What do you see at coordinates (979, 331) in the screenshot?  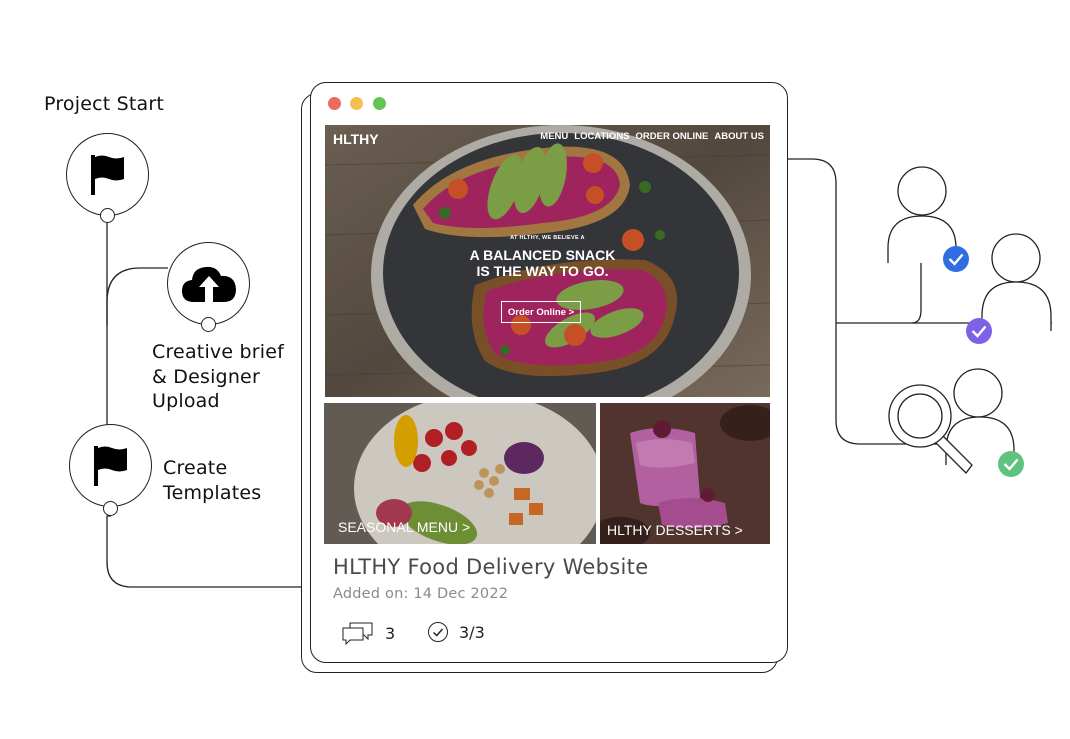 I see `check-badge-purple` at bounding box center [979, 331].